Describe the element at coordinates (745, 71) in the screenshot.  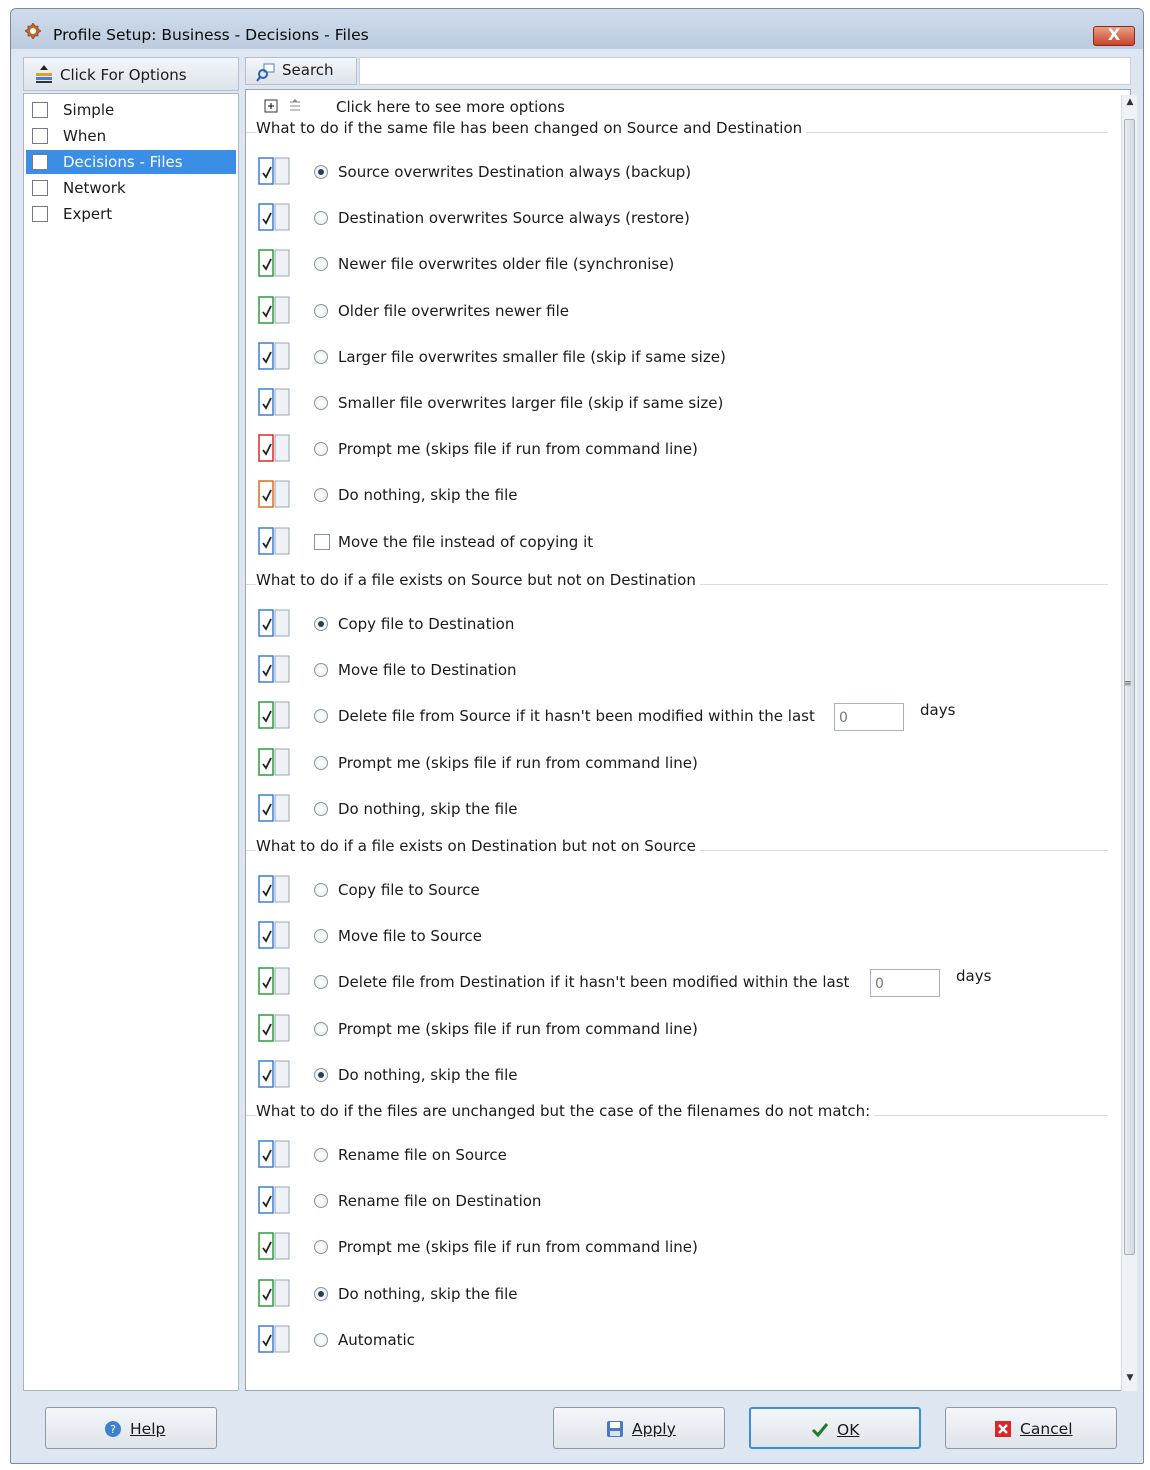
I see `search-input` at that location.